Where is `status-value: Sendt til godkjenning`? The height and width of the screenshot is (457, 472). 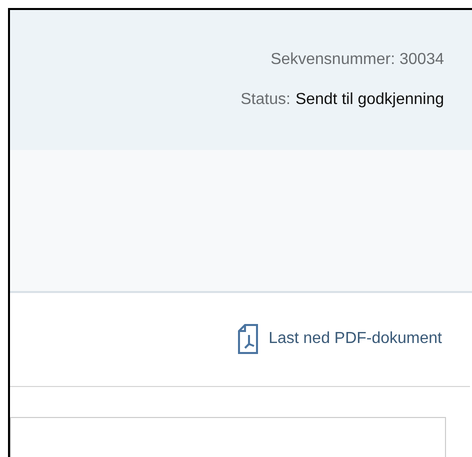
status-value: Sendt til godkjenning is located at coordinates (369, 100).